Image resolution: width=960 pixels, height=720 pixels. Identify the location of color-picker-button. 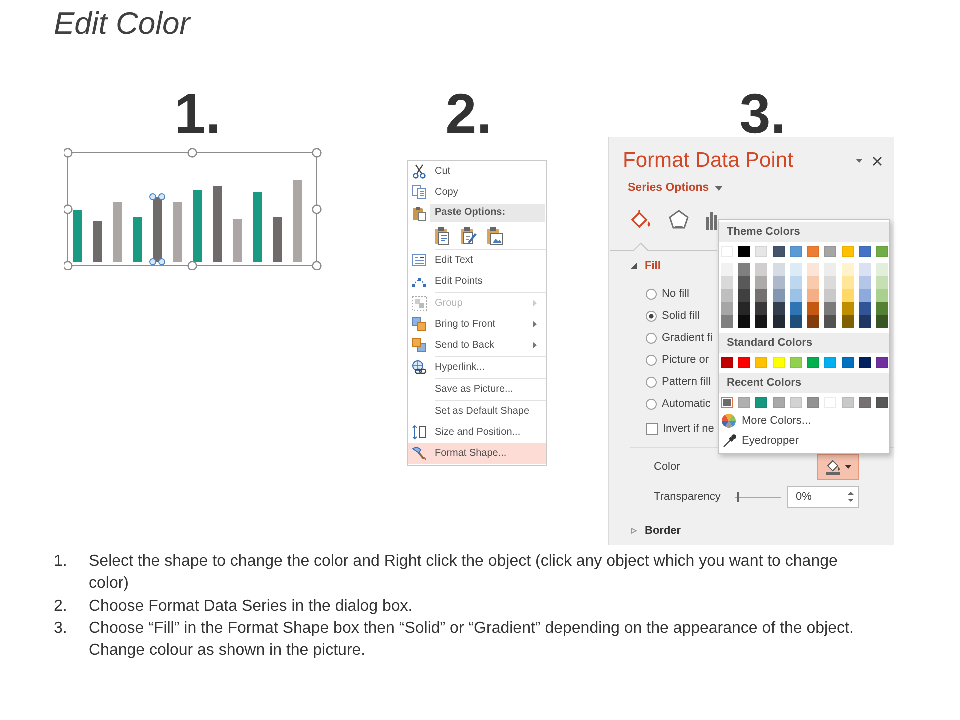
(838, 467).